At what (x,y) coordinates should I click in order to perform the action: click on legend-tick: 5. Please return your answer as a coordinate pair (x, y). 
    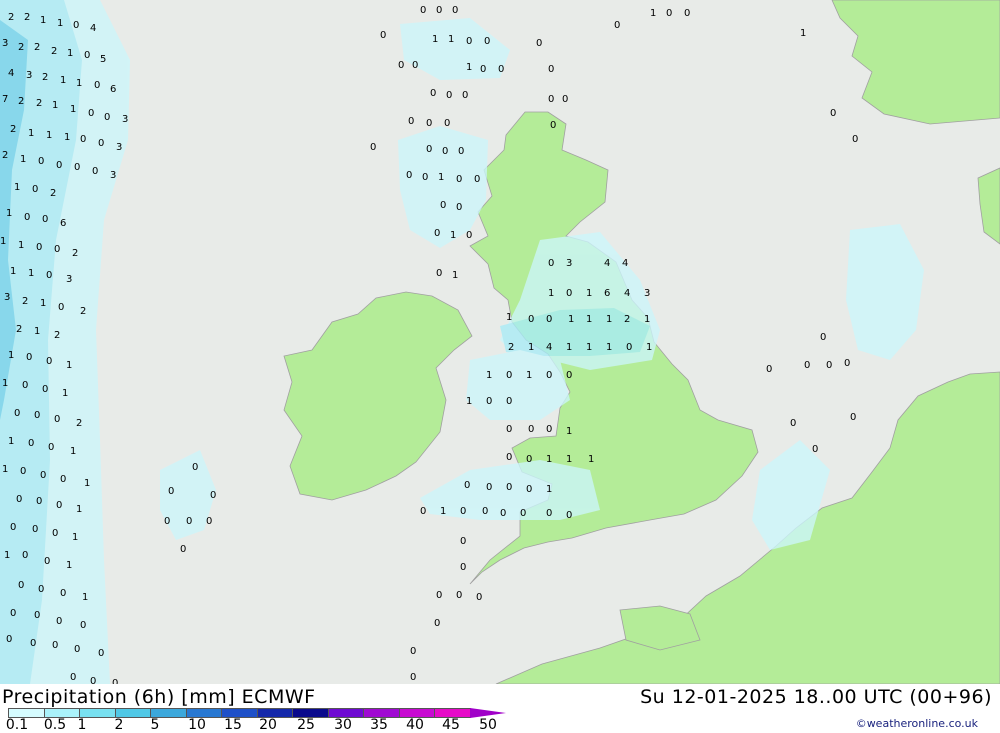
    Looking at the image, I should click on (155, 725).